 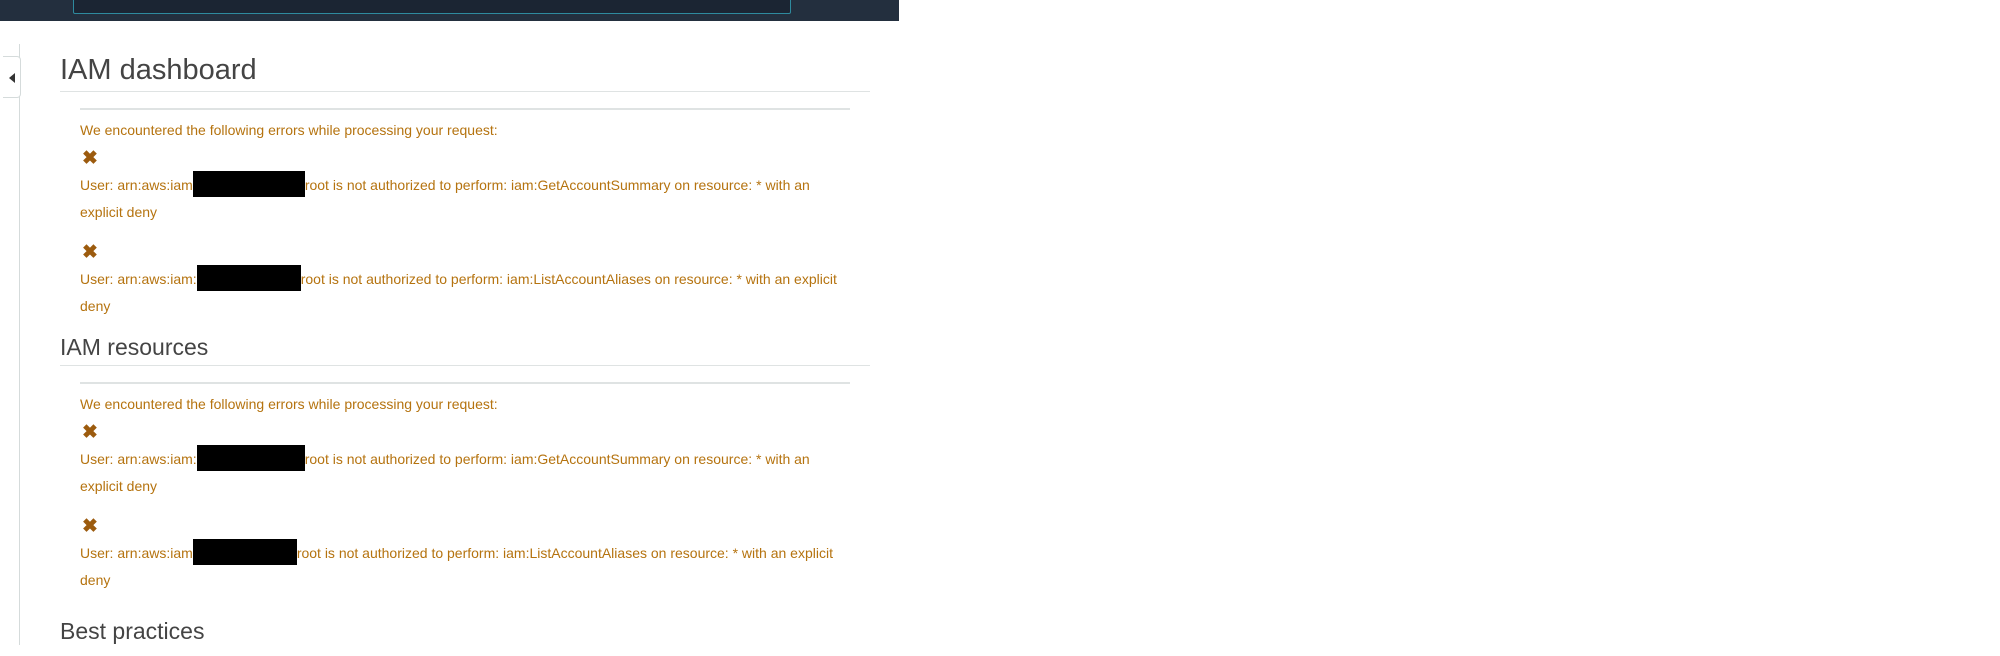 I want to click on page-title: IAM dashboard, so click(x=158, y=70).